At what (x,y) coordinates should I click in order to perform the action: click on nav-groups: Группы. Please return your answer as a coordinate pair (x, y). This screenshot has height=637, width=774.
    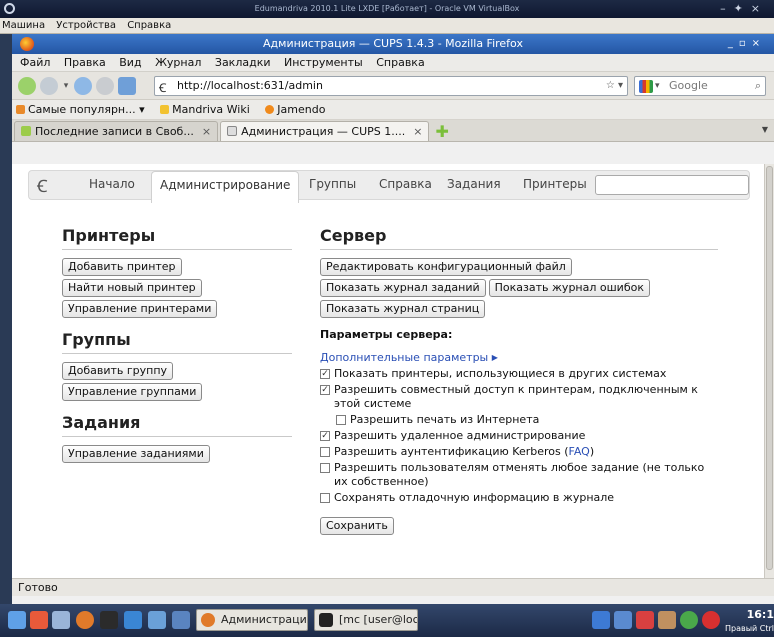
    Looking at the image, I should click on (332, 184).